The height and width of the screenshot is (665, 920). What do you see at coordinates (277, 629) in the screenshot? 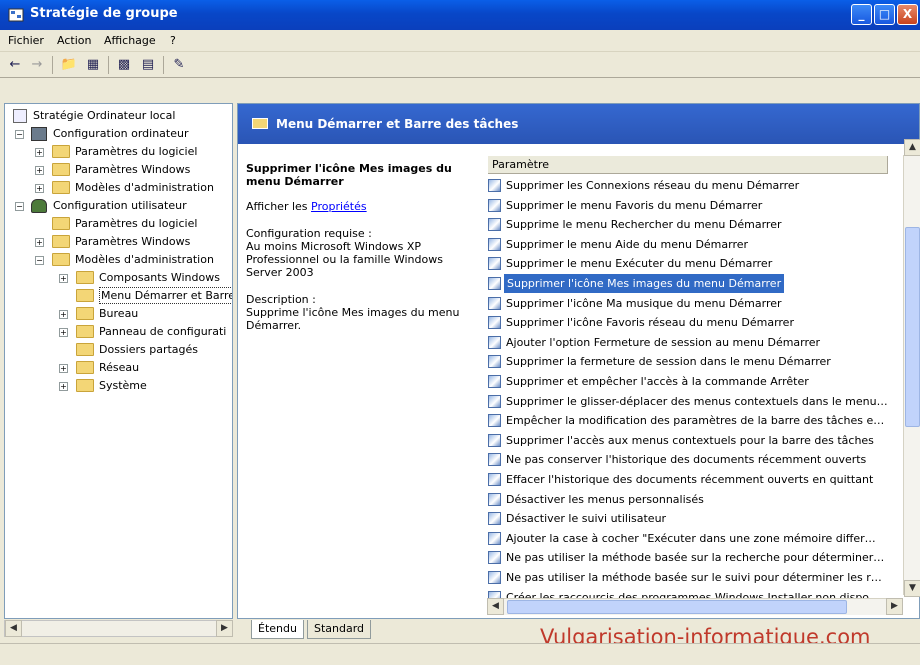
I see `tab-etendu: Étendu` at bounding box center [277, 629].